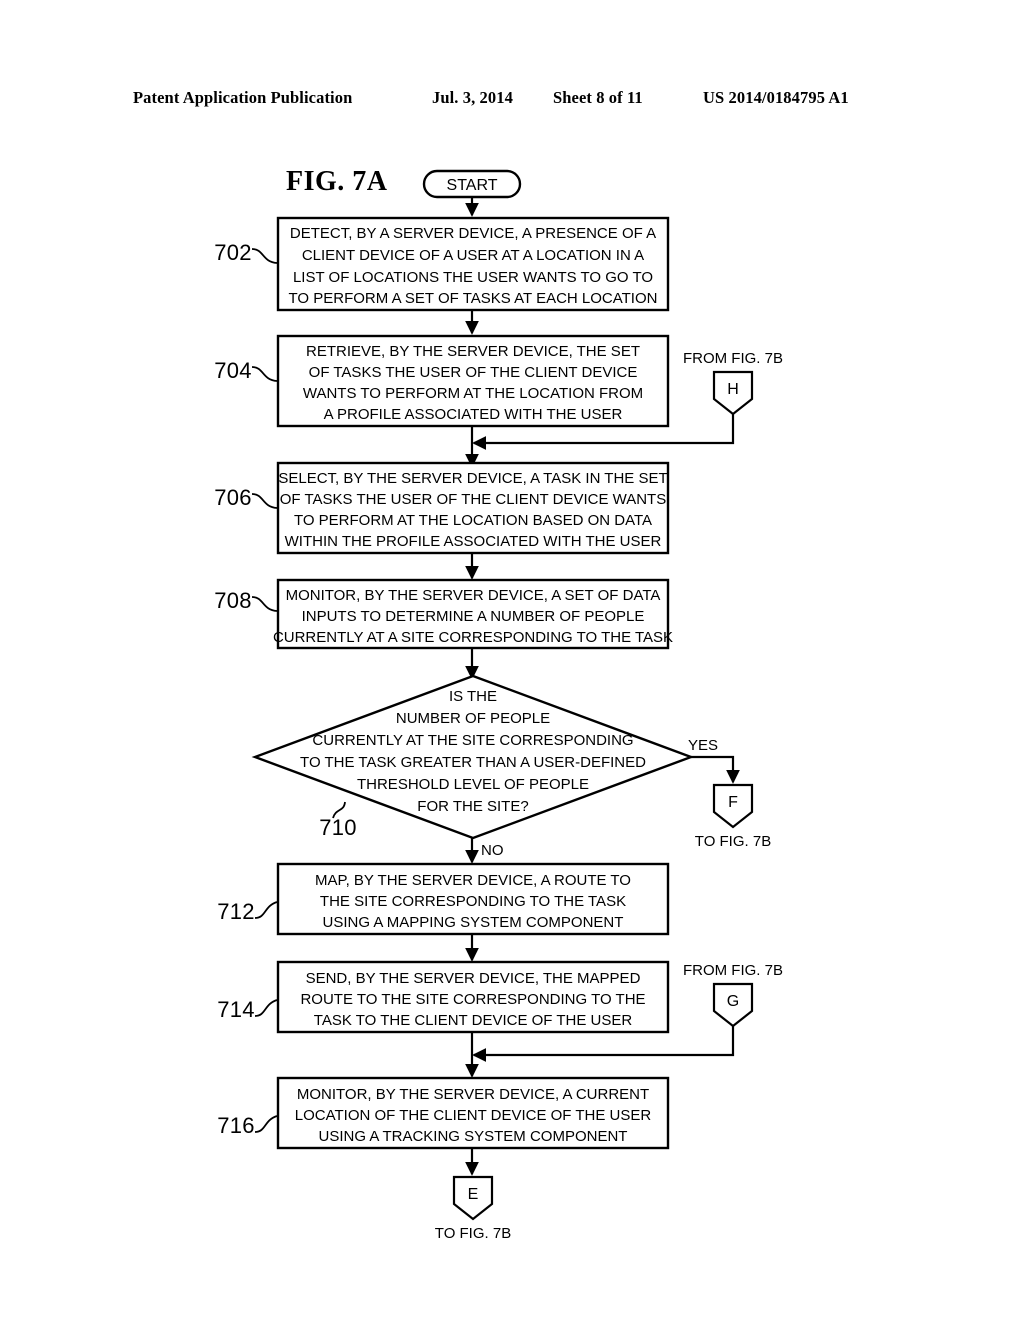  Describe the element at coordinates (233, 497) in the screenshot. I see `ref-numeral-706: 706` at that location.